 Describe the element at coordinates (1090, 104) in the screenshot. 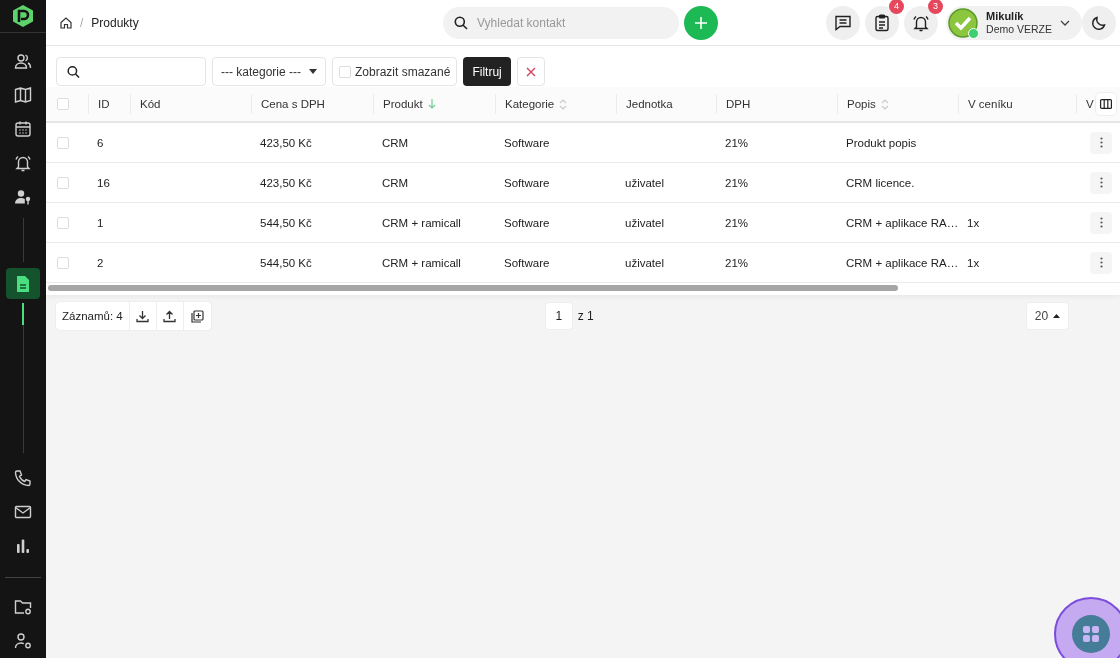

I see `column-header: V` at that location.